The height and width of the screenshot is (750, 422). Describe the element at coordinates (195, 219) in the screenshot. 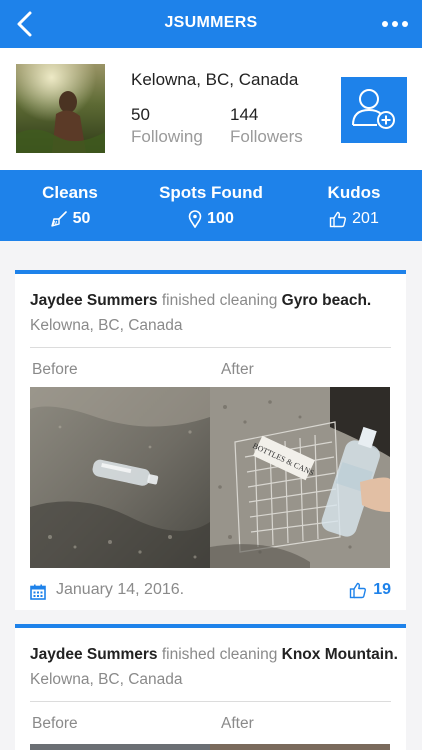

I see `map-pin-icon` at that location.